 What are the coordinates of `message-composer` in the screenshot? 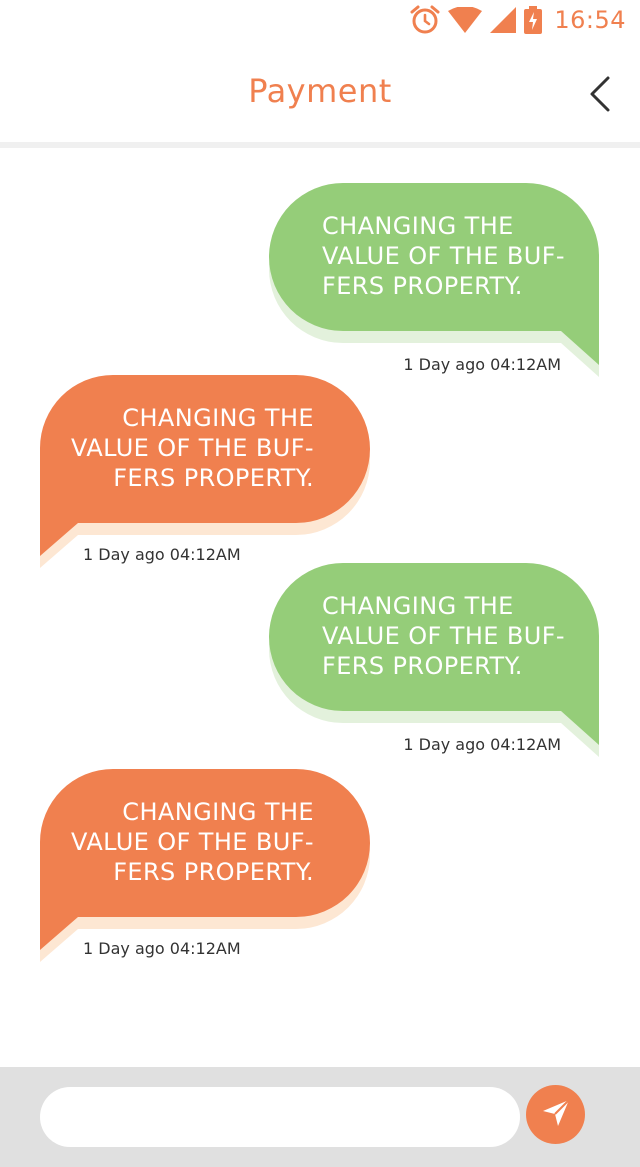 It's located at (320, 1117).